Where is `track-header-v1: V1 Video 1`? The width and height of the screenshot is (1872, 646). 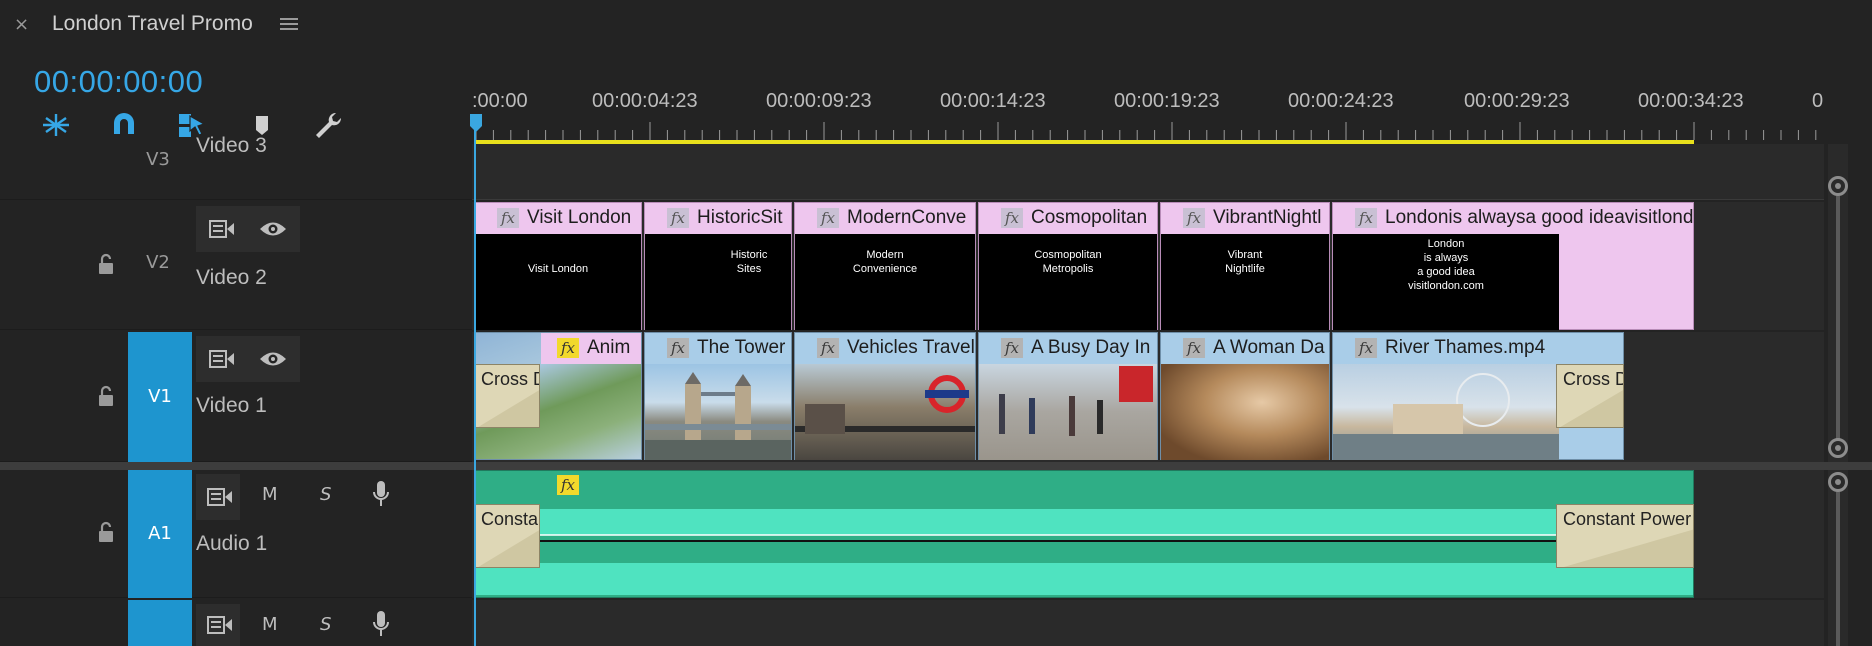
track-header-v1: V1 Video 1 is located at coordinates (236, 397).